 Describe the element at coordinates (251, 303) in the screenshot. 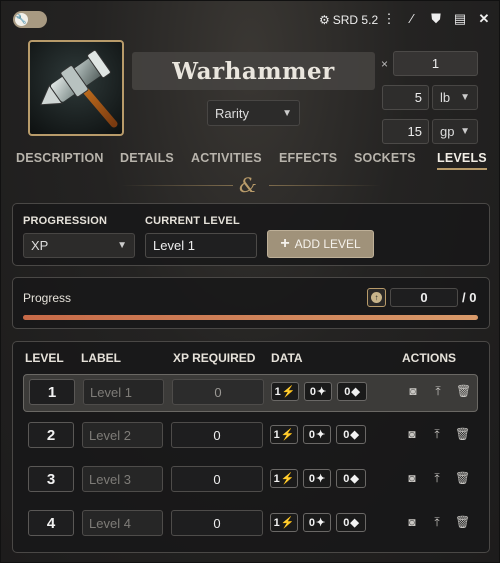

I see `progress-panel: Progress ↑ 0 / 0` at that location.